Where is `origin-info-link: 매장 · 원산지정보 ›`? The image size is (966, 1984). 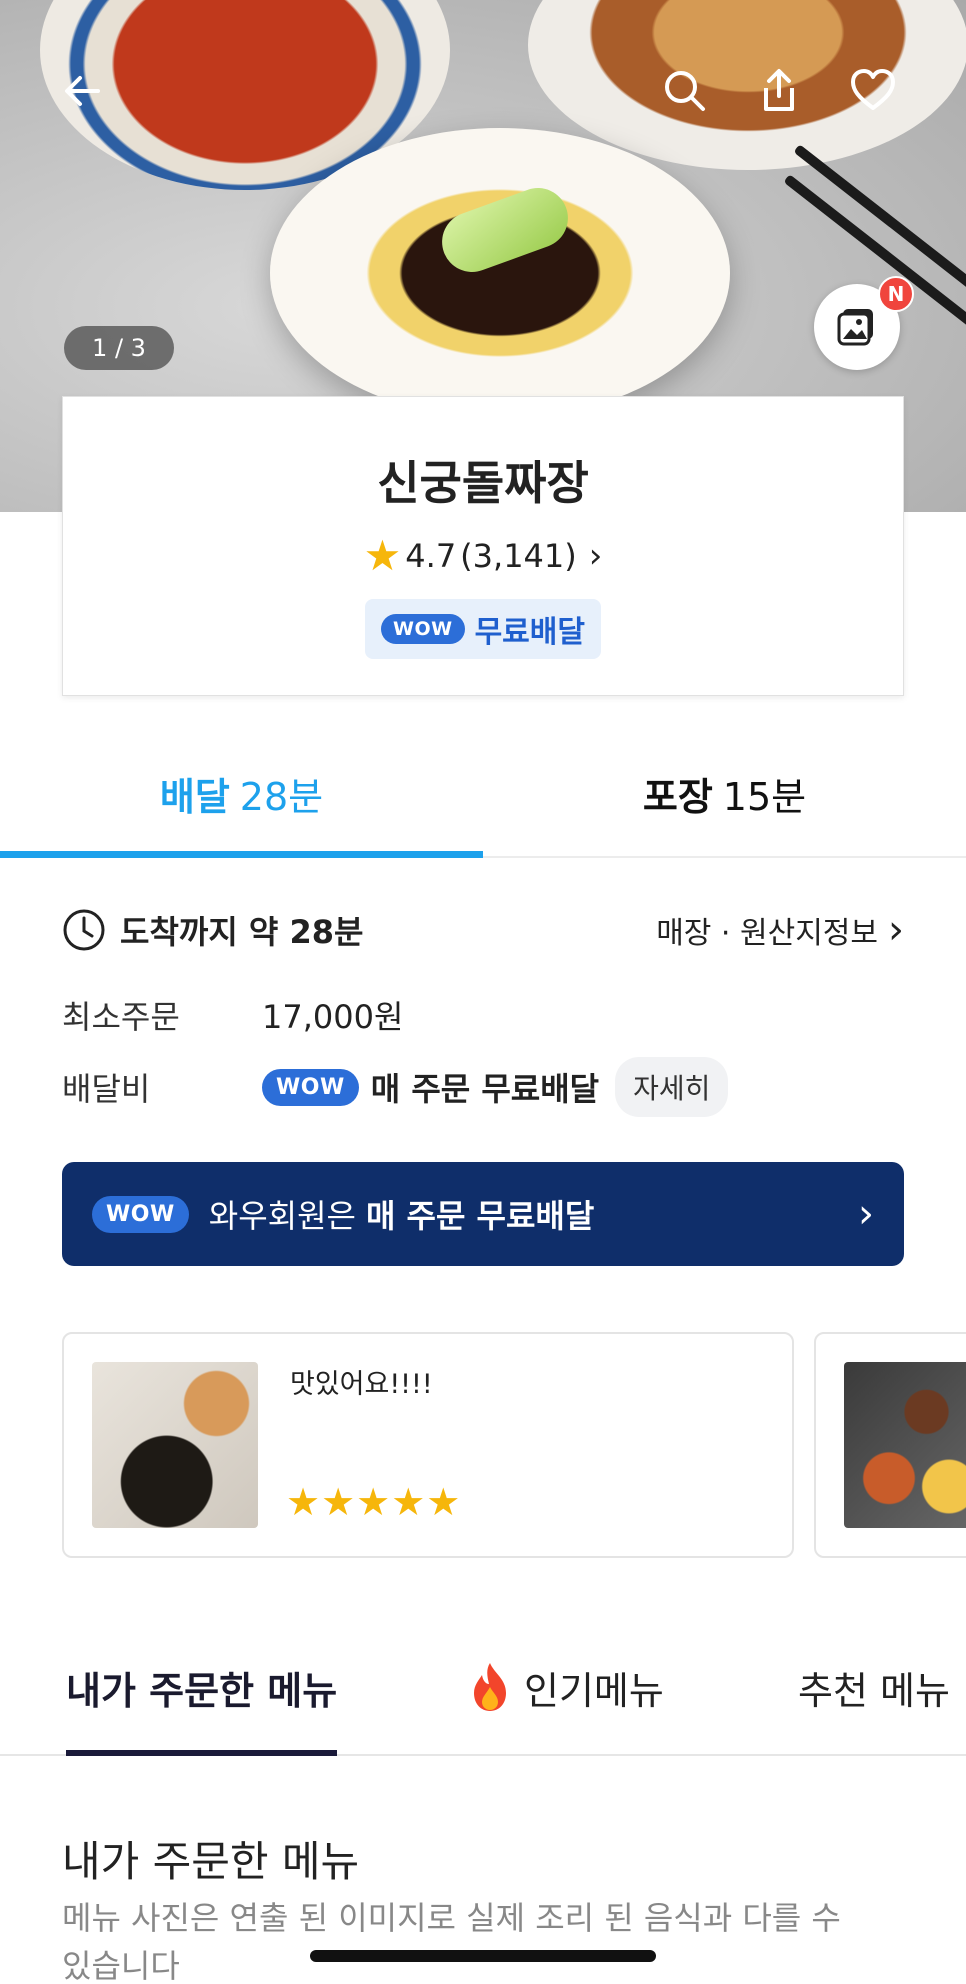
origin-info-link: 매장 · 원산지정보 › is located at coordinates (780, 930).